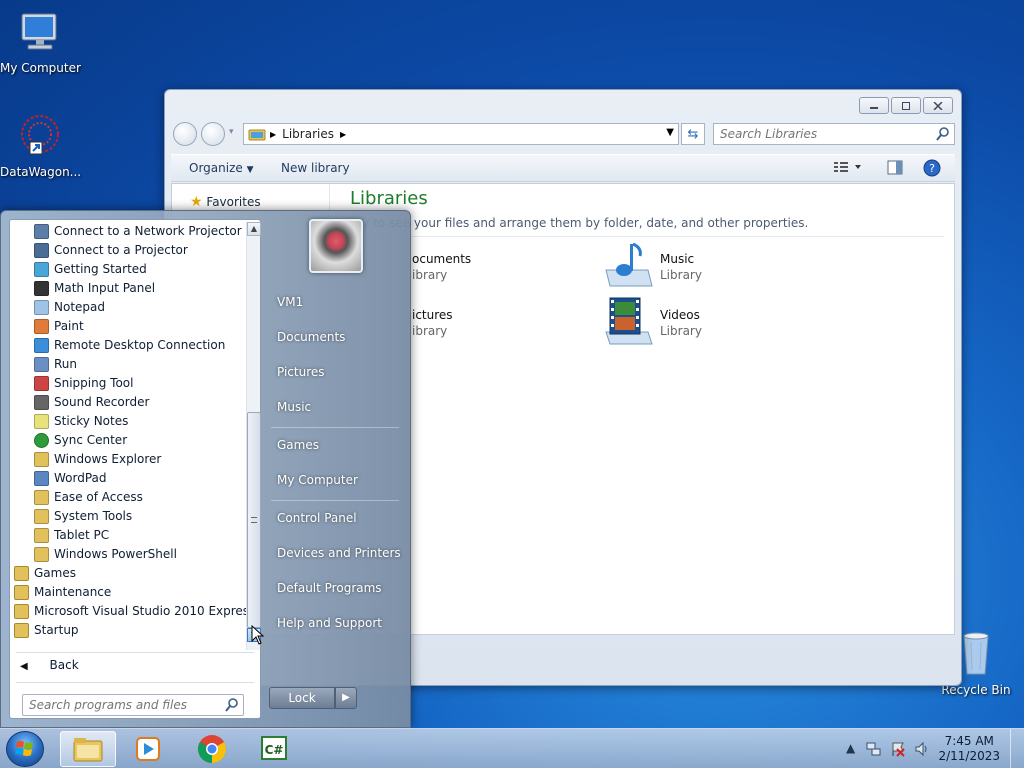 Image resolution: width=1024 pixels, height=768 pixels. What do you see at coordinates (25, 749) in the screenshot?
I see `start-button` at bounding box center [25, 749].